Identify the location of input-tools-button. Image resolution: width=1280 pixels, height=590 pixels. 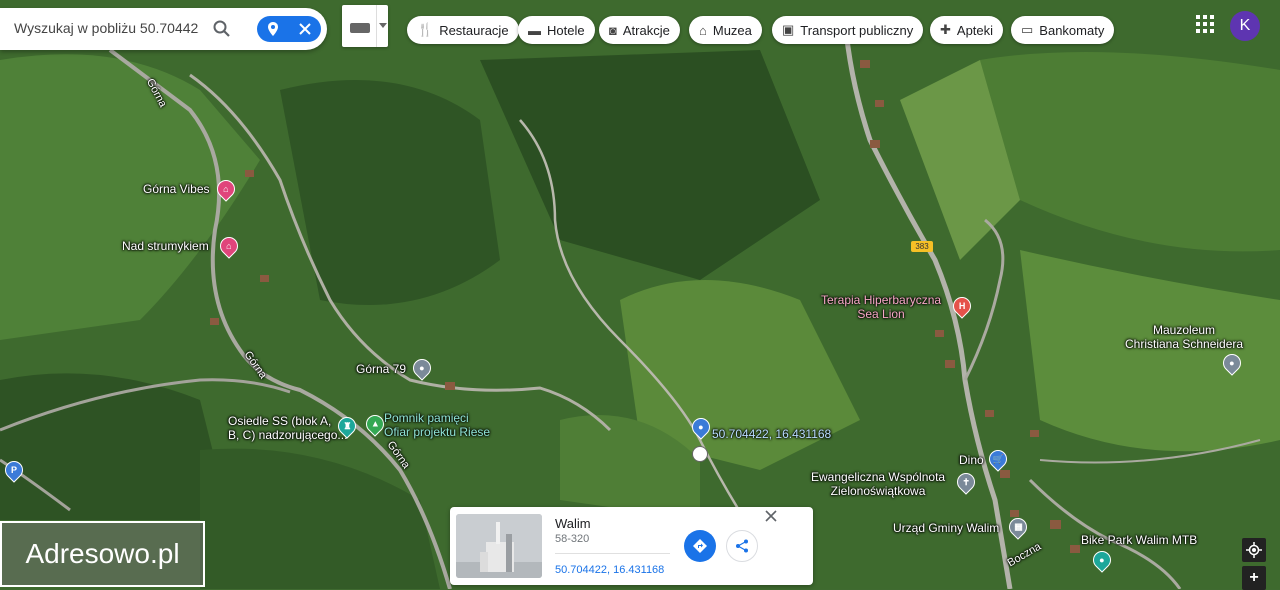
(365, 26).